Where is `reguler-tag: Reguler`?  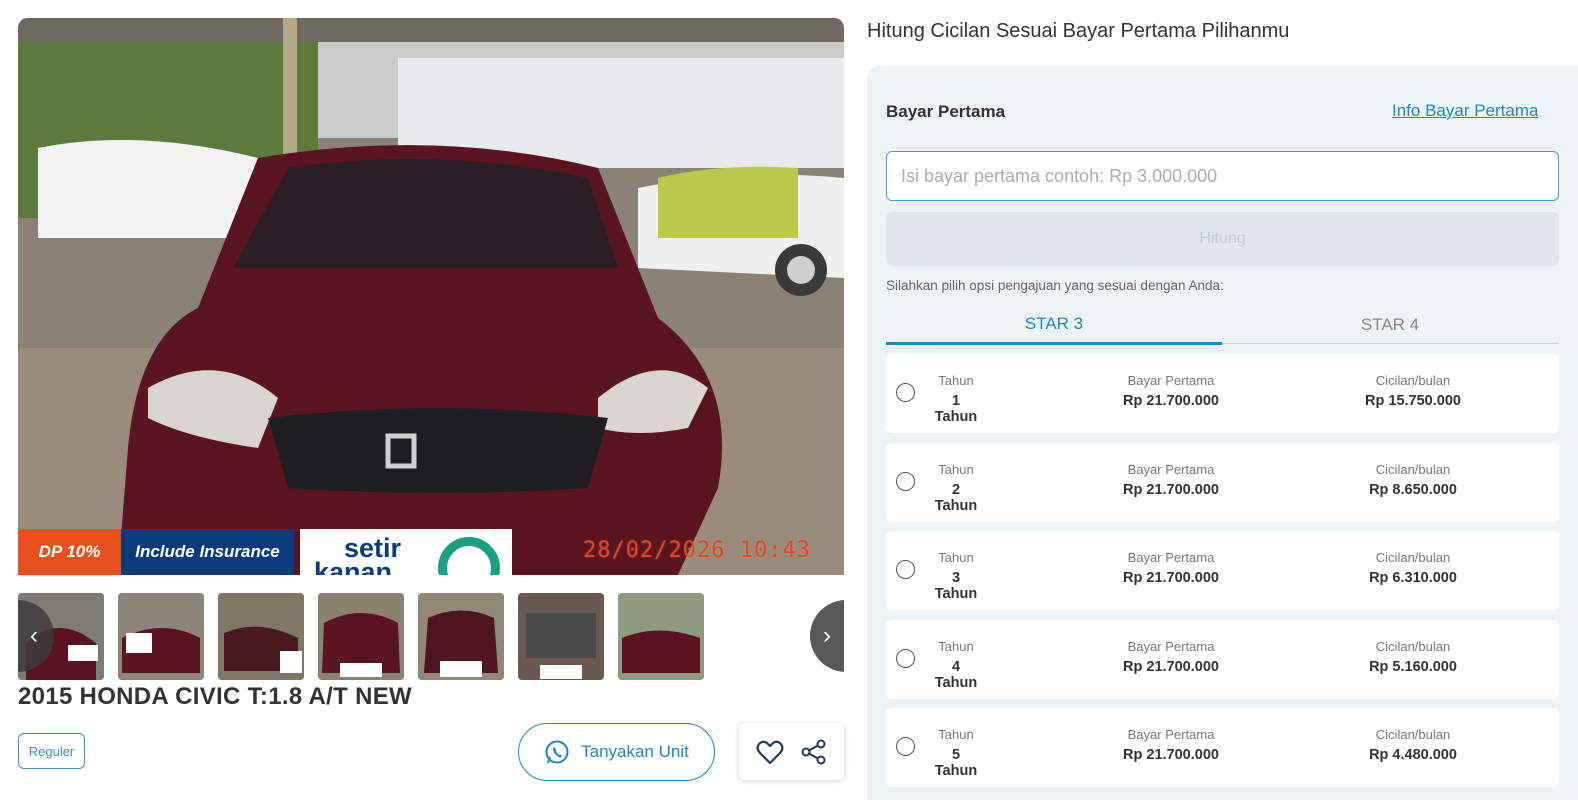 reguler-tag: Reguler is located at coordinates (51, 751).